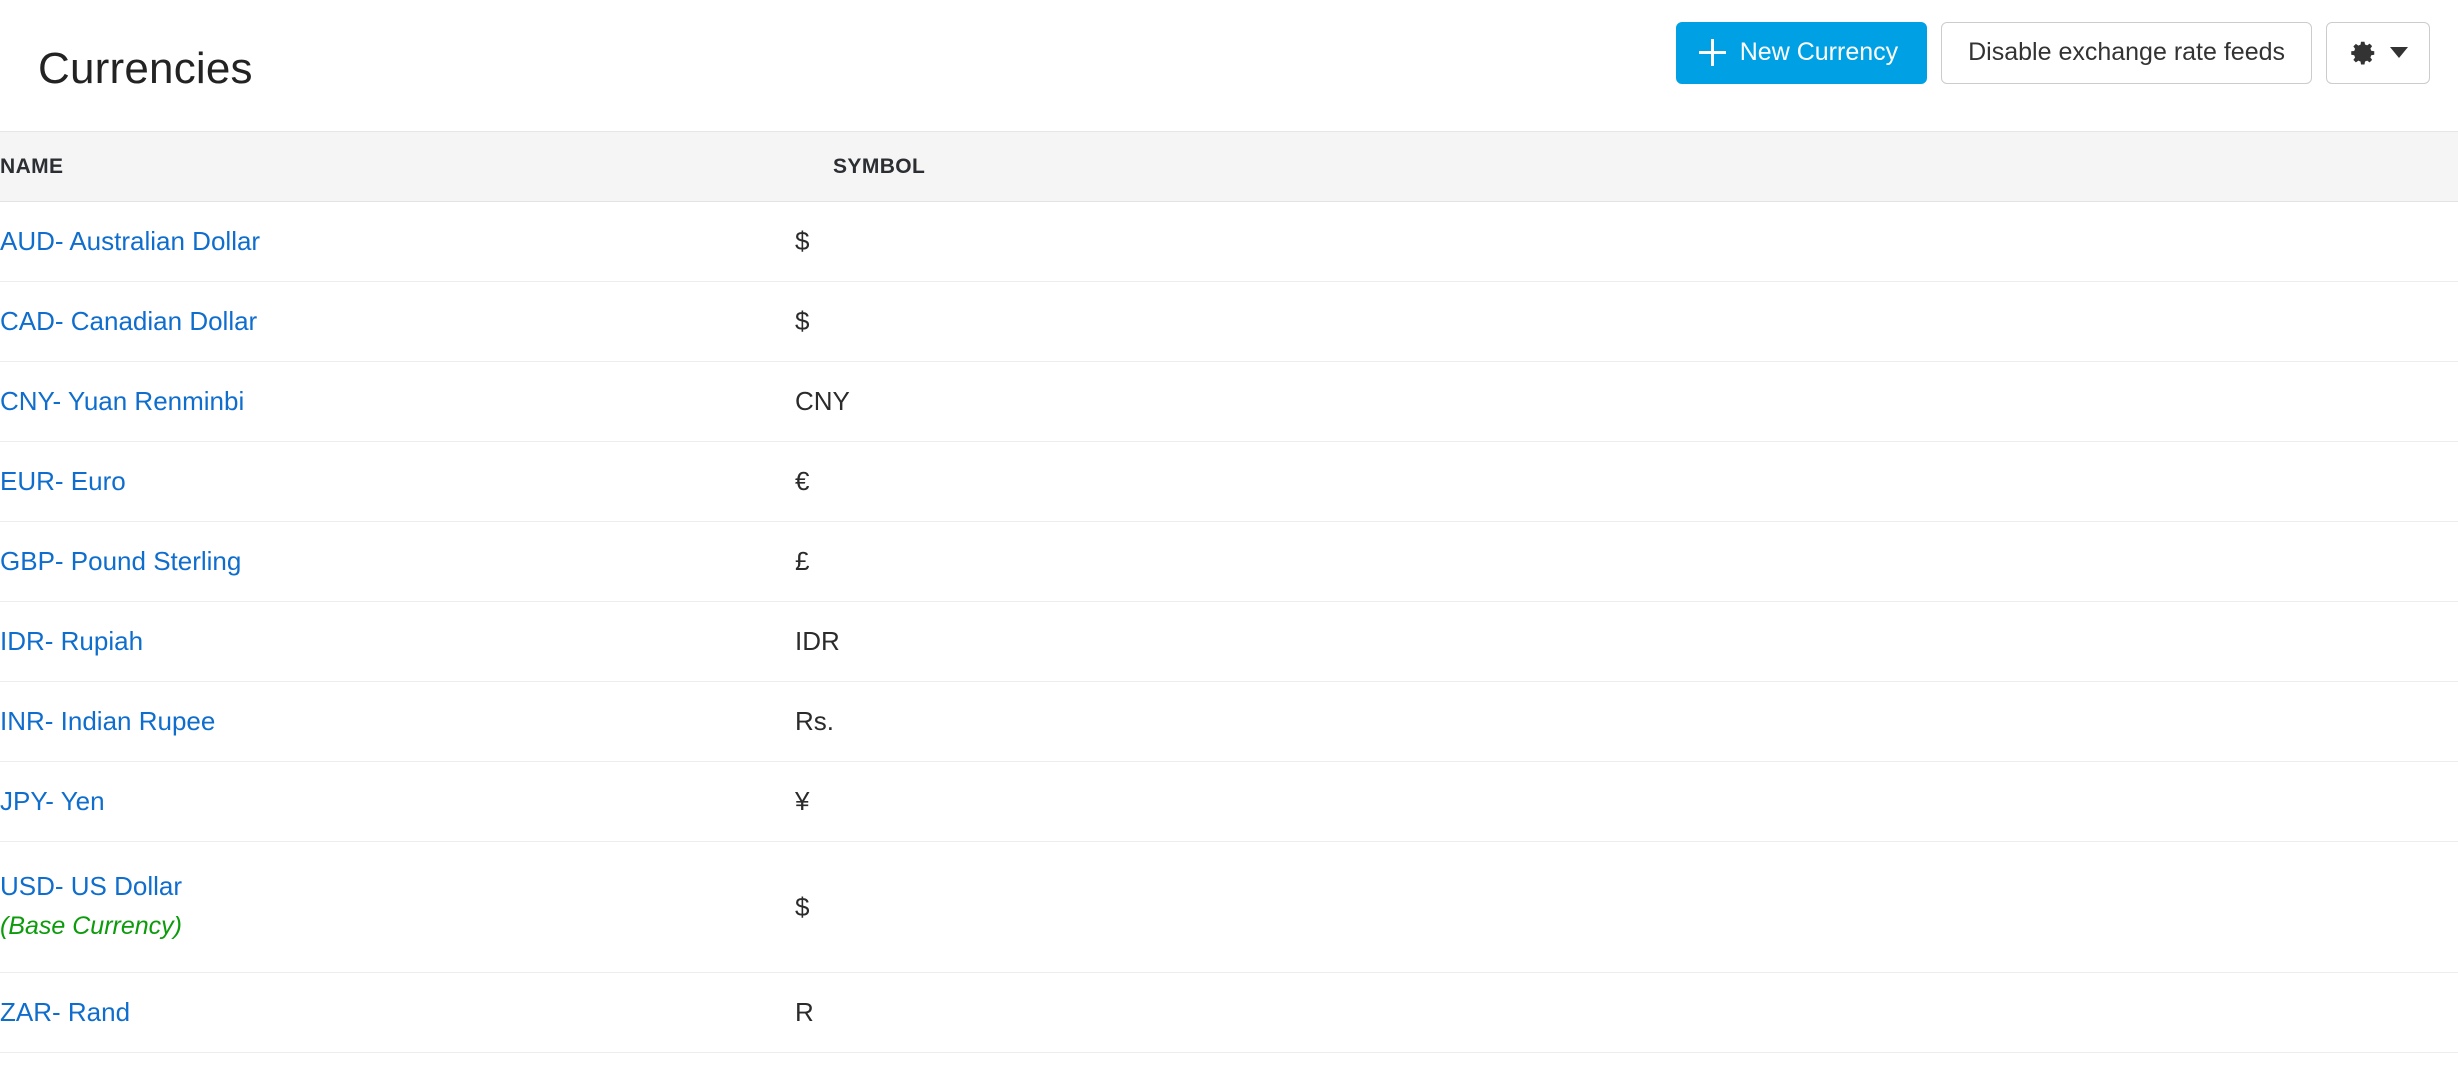  Describe the element at coordinates (2363, 53) in the screenshot. I see `gear-icon` at that location.